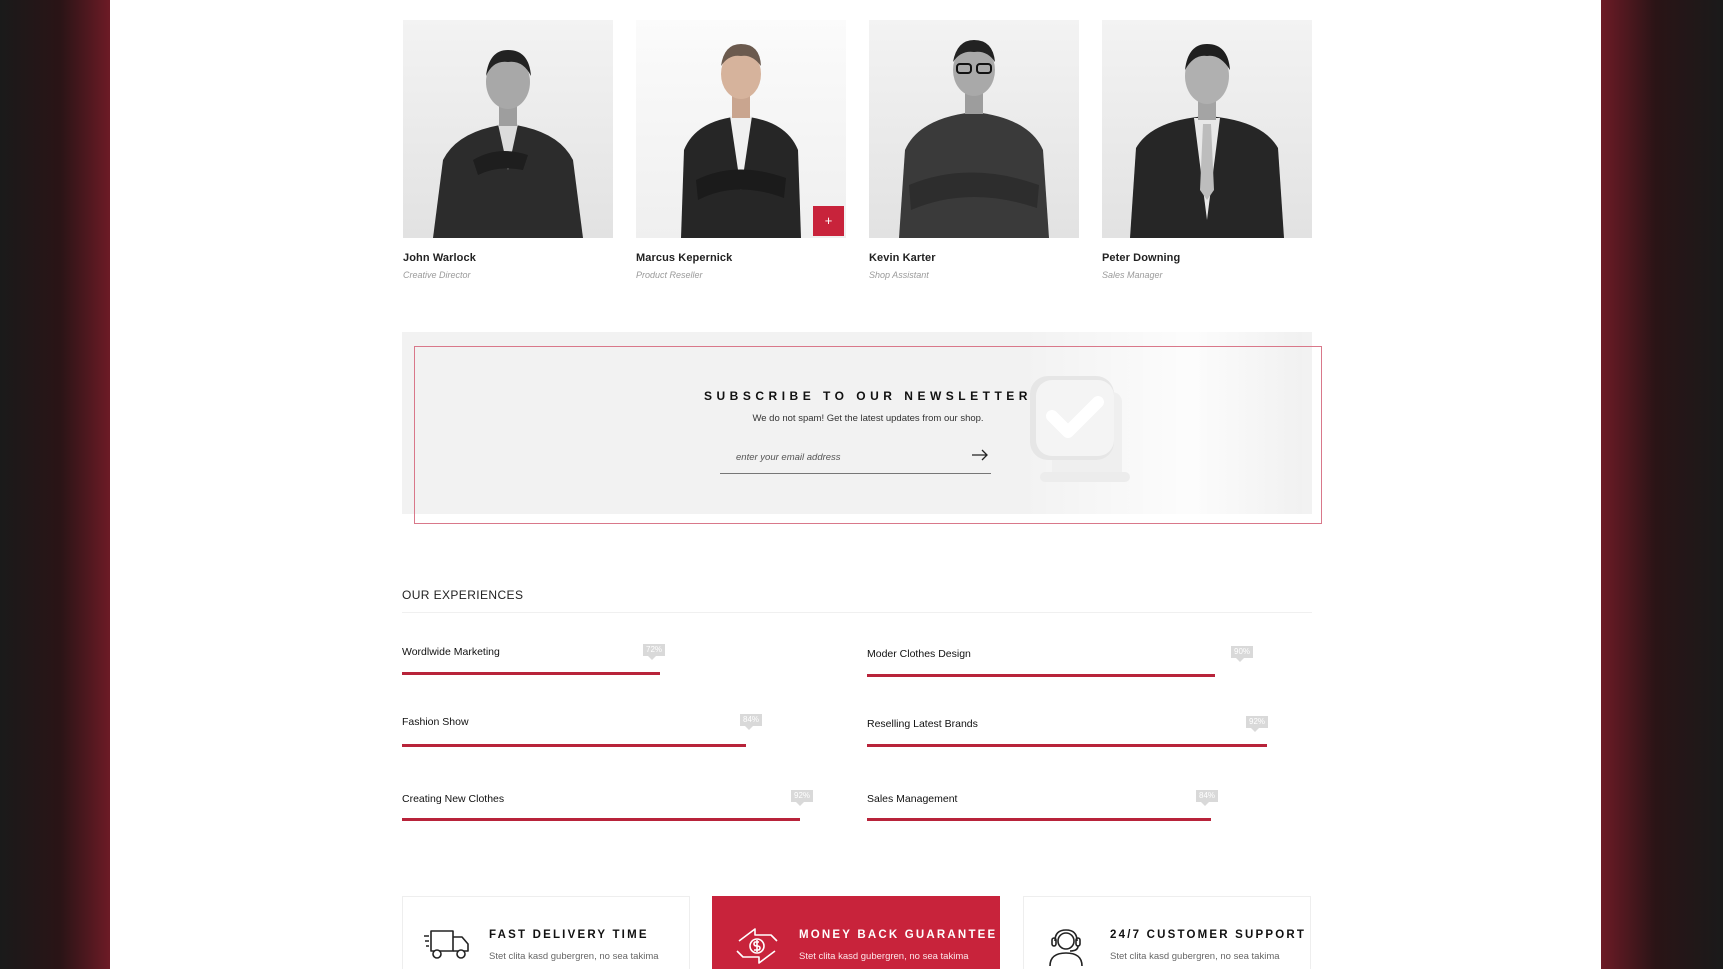  I want to click on newsletter-form, so click(855, 457).